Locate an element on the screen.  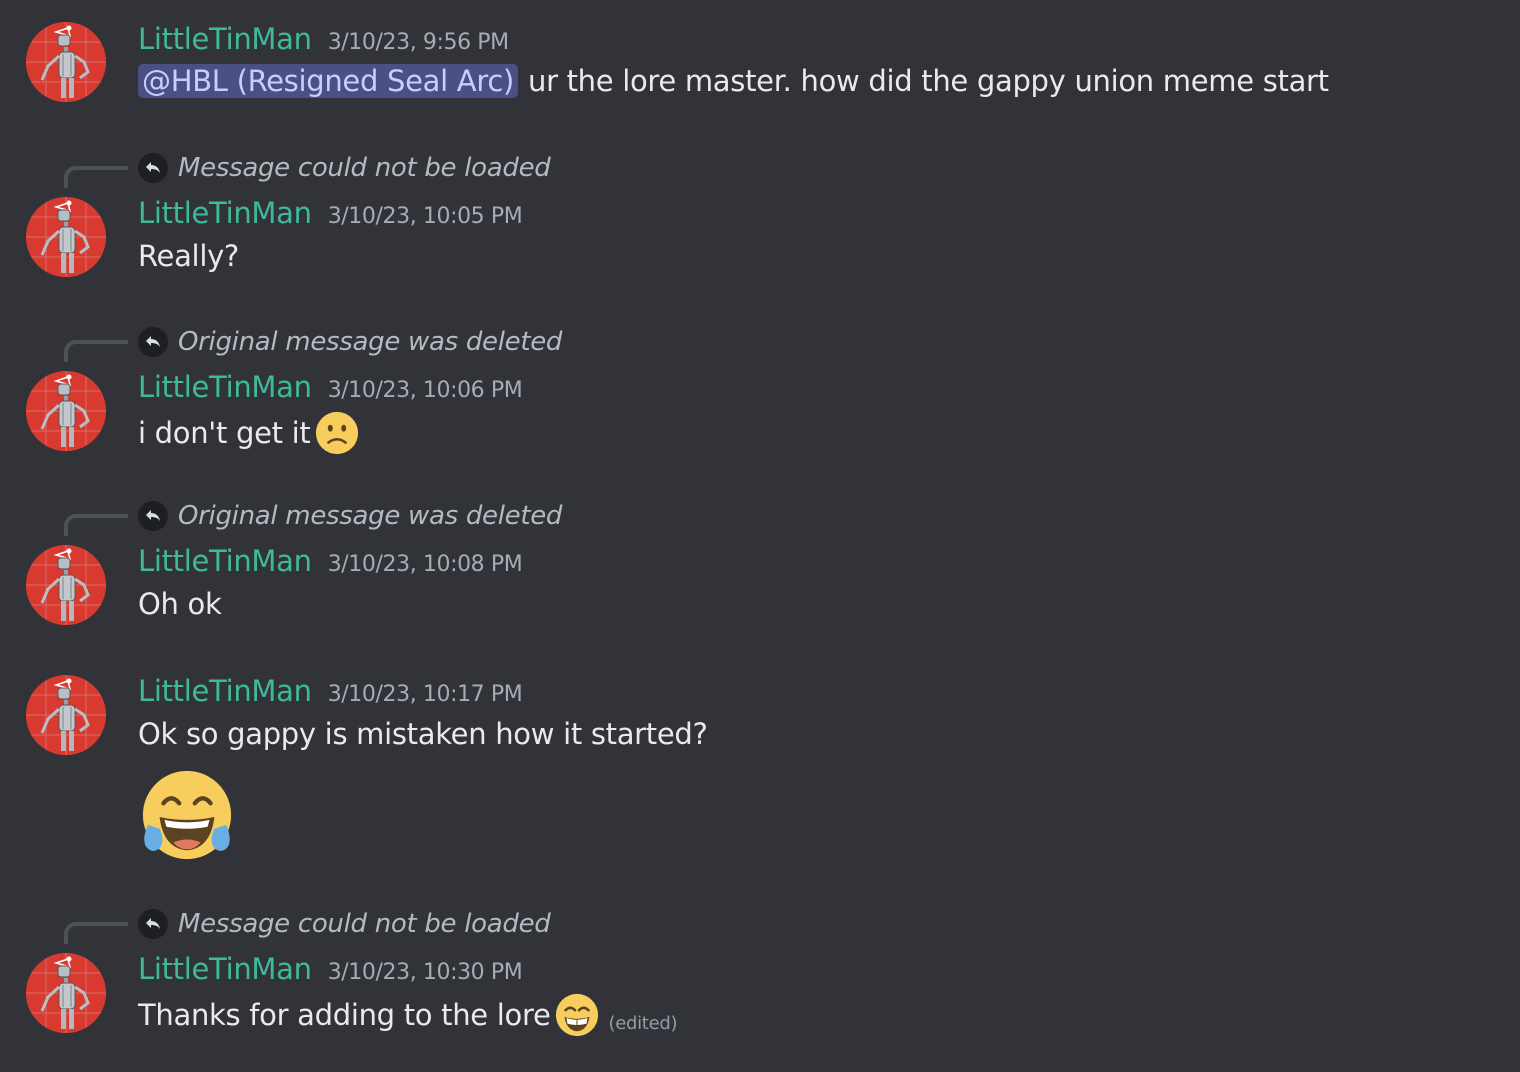
edited-label: (edited) is located at coordinates (643, 1023).